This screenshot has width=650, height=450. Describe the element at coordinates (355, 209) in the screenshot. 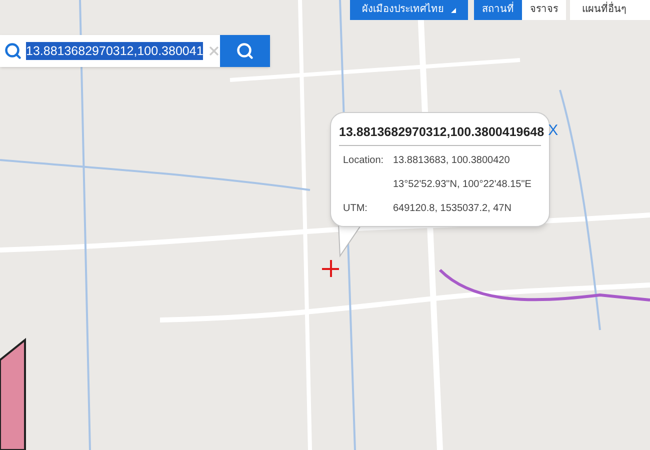

I see `field-label: UTM:` at that location.